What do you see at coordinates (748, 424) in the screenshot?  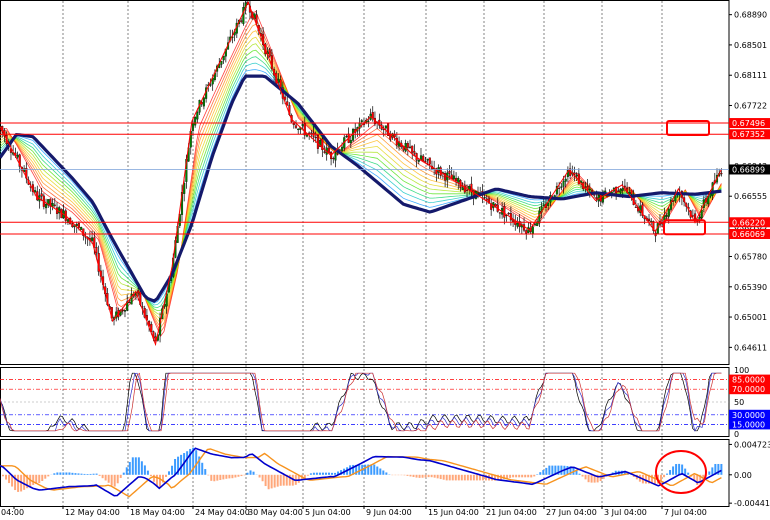 I see `rsi-level-label: 15.0000` at bounding box center [748, 424].